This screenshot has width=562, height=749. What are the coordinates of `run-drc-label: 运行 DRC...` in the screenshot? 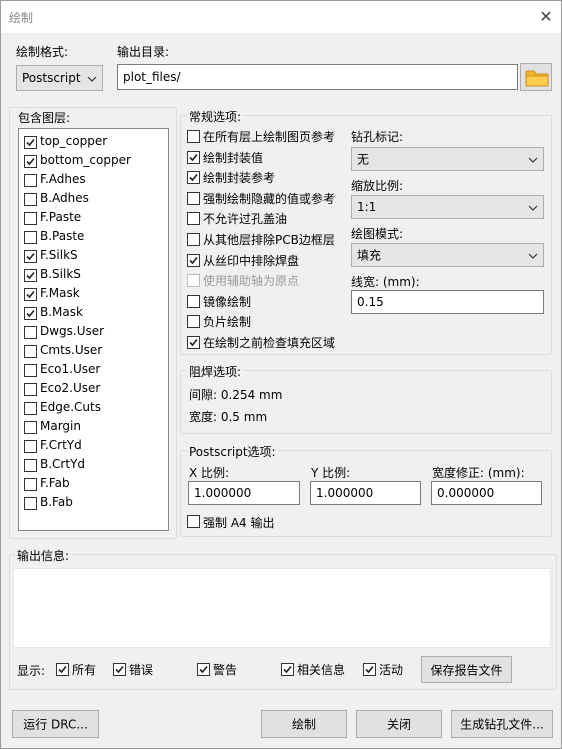 It's located at (55, 724).